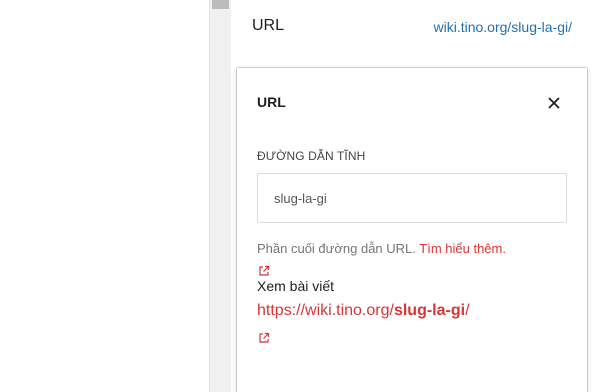 This screenshot has height=392, width=602. What do you see at coordinates (462, 248) in the screenshot?
I see `learn-more-link: Tìm hiểu thêm.` at bounding box center [462, 248].